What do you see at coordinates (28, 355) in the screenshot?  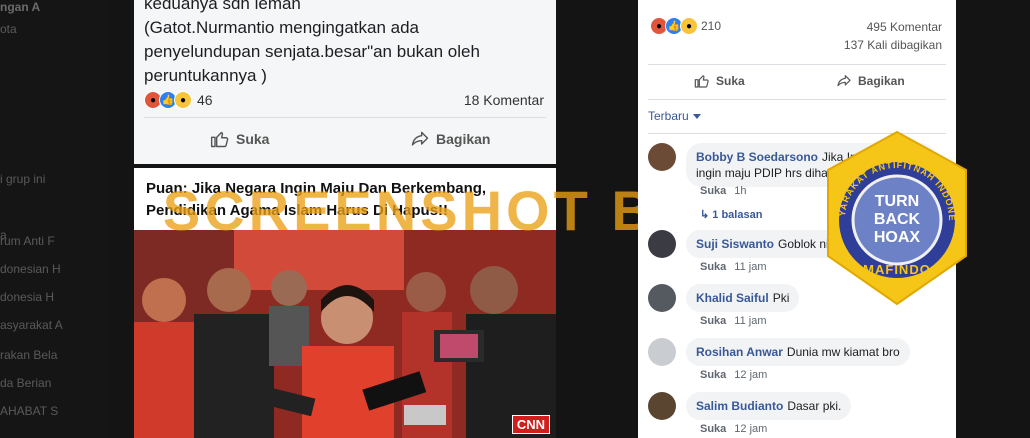 I see `sidebar-item: rakan Bela` at bounding box center [28, 355].